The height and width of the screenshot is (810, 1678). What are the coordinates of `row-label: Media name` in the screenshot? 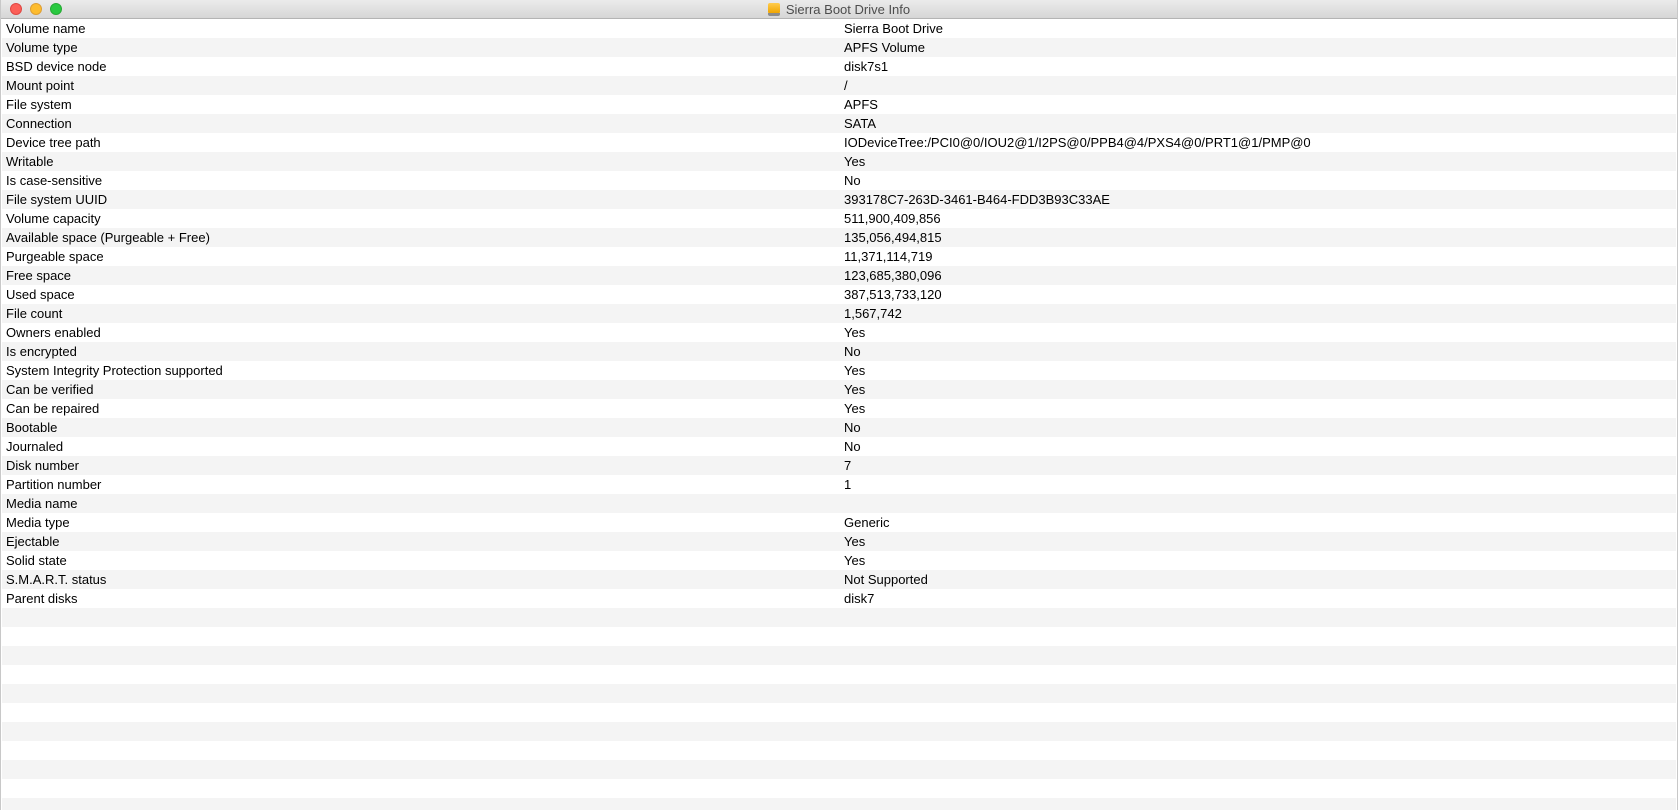 It's located at (42, 503).